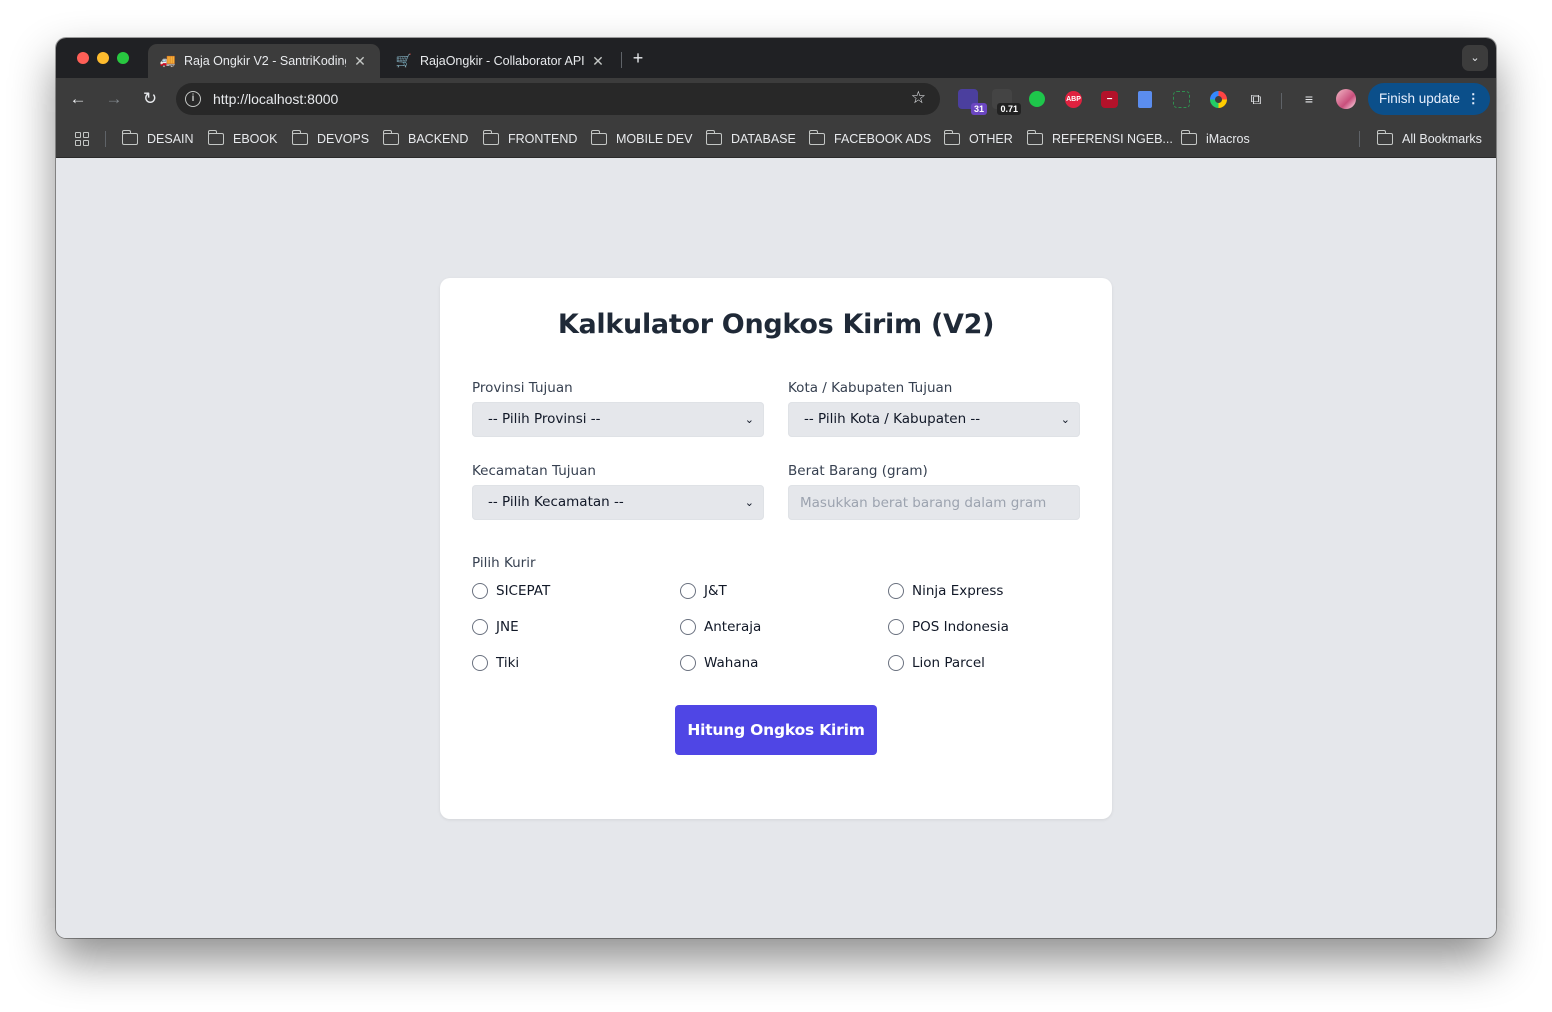 The width and height of the screenshot is (1552, 1012). Describe the element at coordinates (82, 139) in the screenshot. I see `apps-grid-icon` at that location.